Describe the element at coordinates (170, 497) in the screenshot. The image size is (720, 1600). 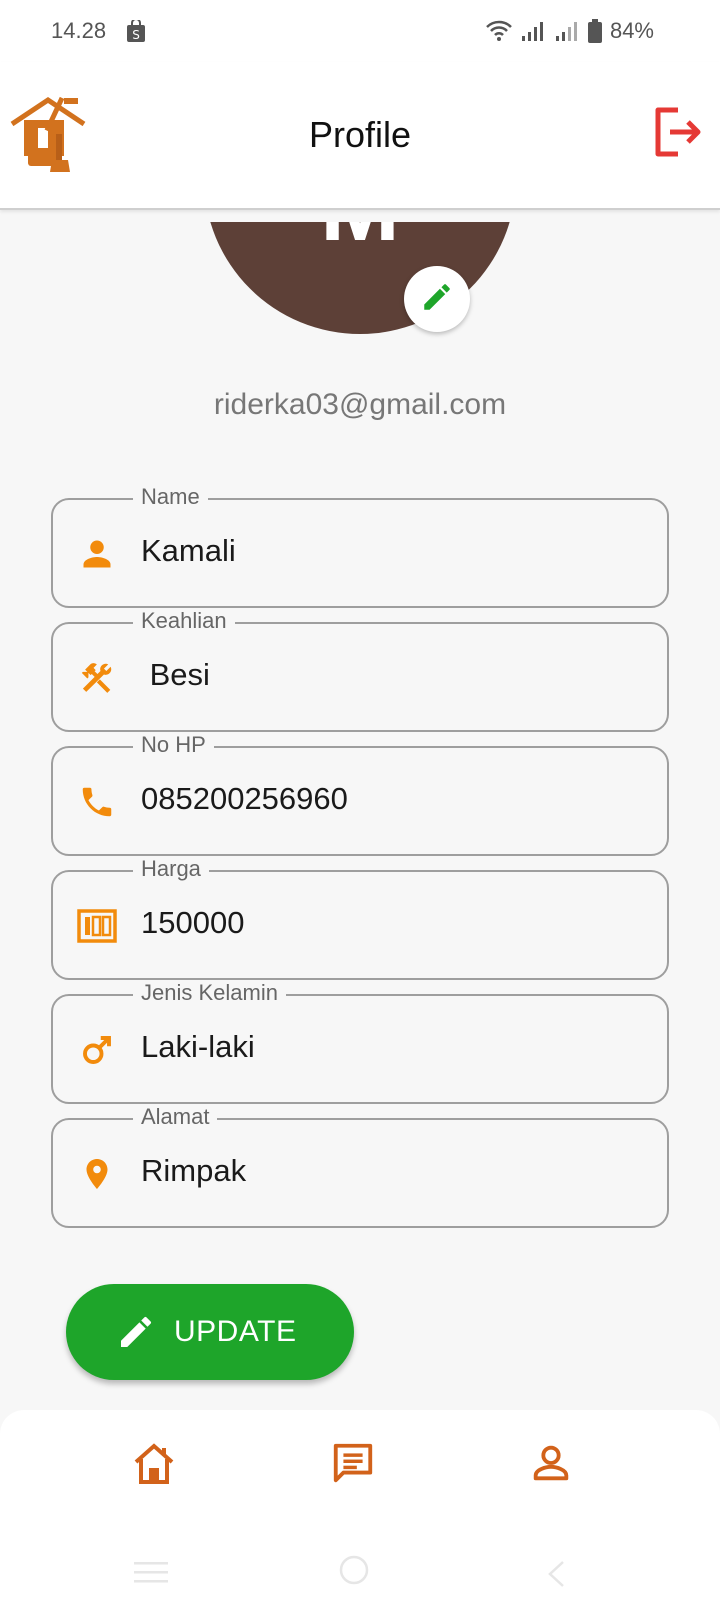
I see `name-label: Name` at that location.